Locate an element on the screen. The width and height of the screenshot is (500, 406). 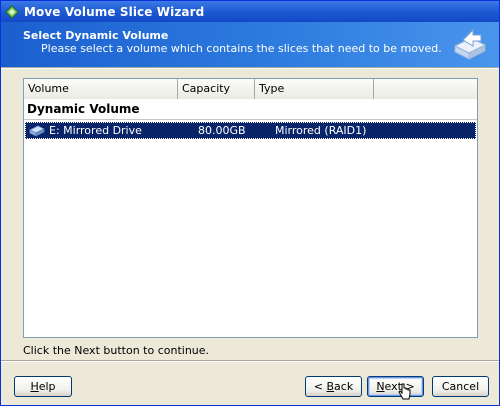
instruction-text: Click the Next button to continue. is located at coordinates (116, 350).